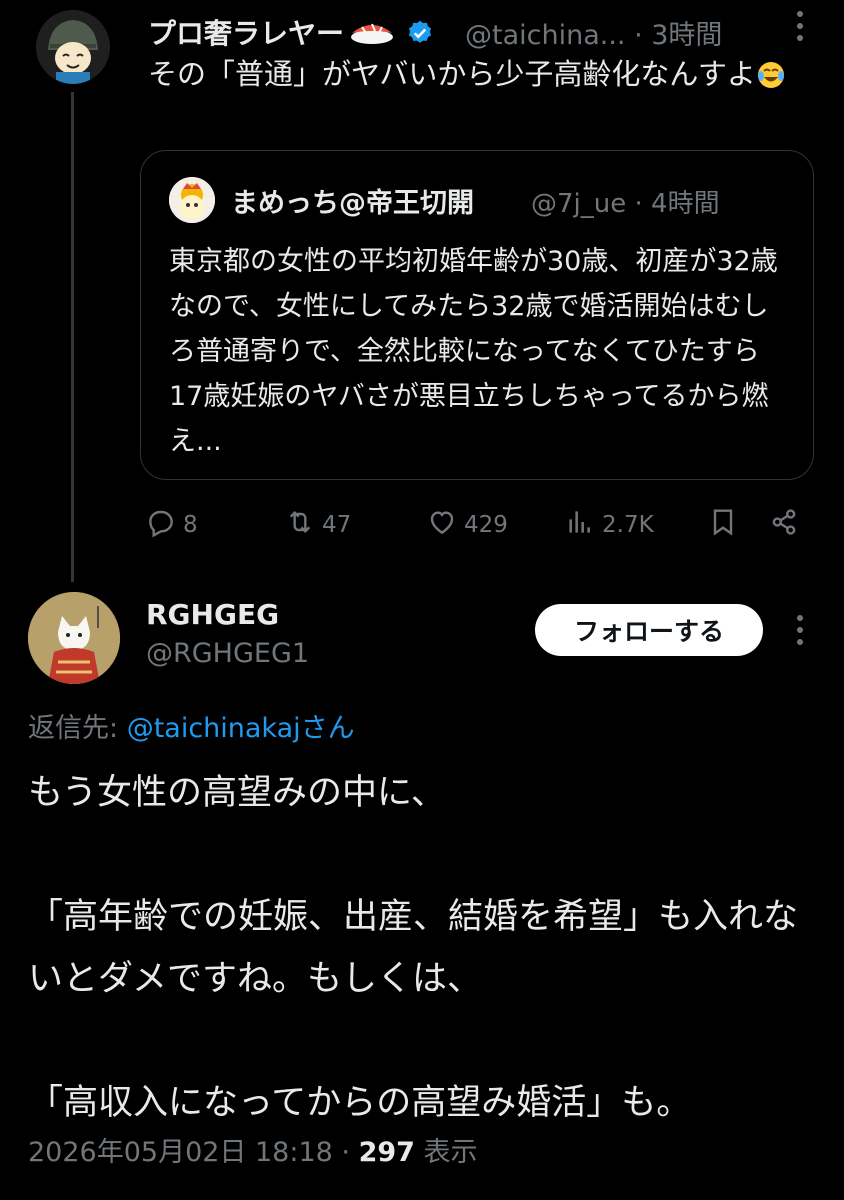  Describe the element at coordinates (72, 337) in the screenshot. I see `thread-line` at that location.